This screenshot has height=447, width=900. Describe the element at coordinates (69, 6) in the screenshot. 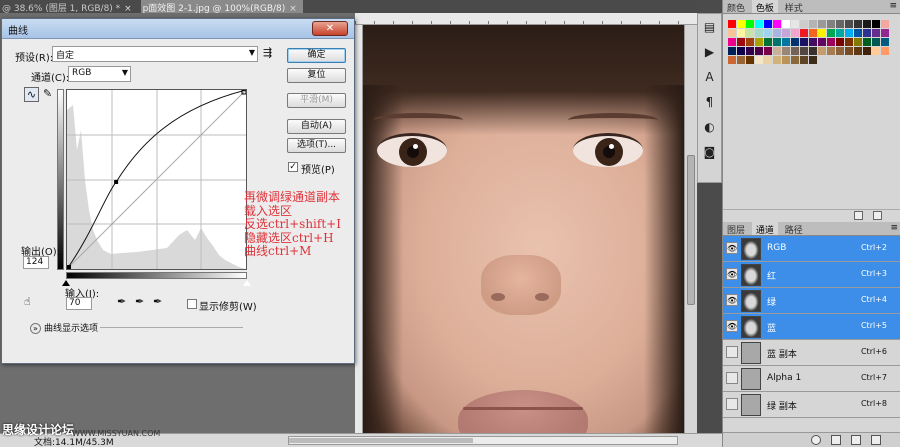

I see `doc-tab-1: @ 38.6% (图层 1, RGB/8) * ×` at that location.